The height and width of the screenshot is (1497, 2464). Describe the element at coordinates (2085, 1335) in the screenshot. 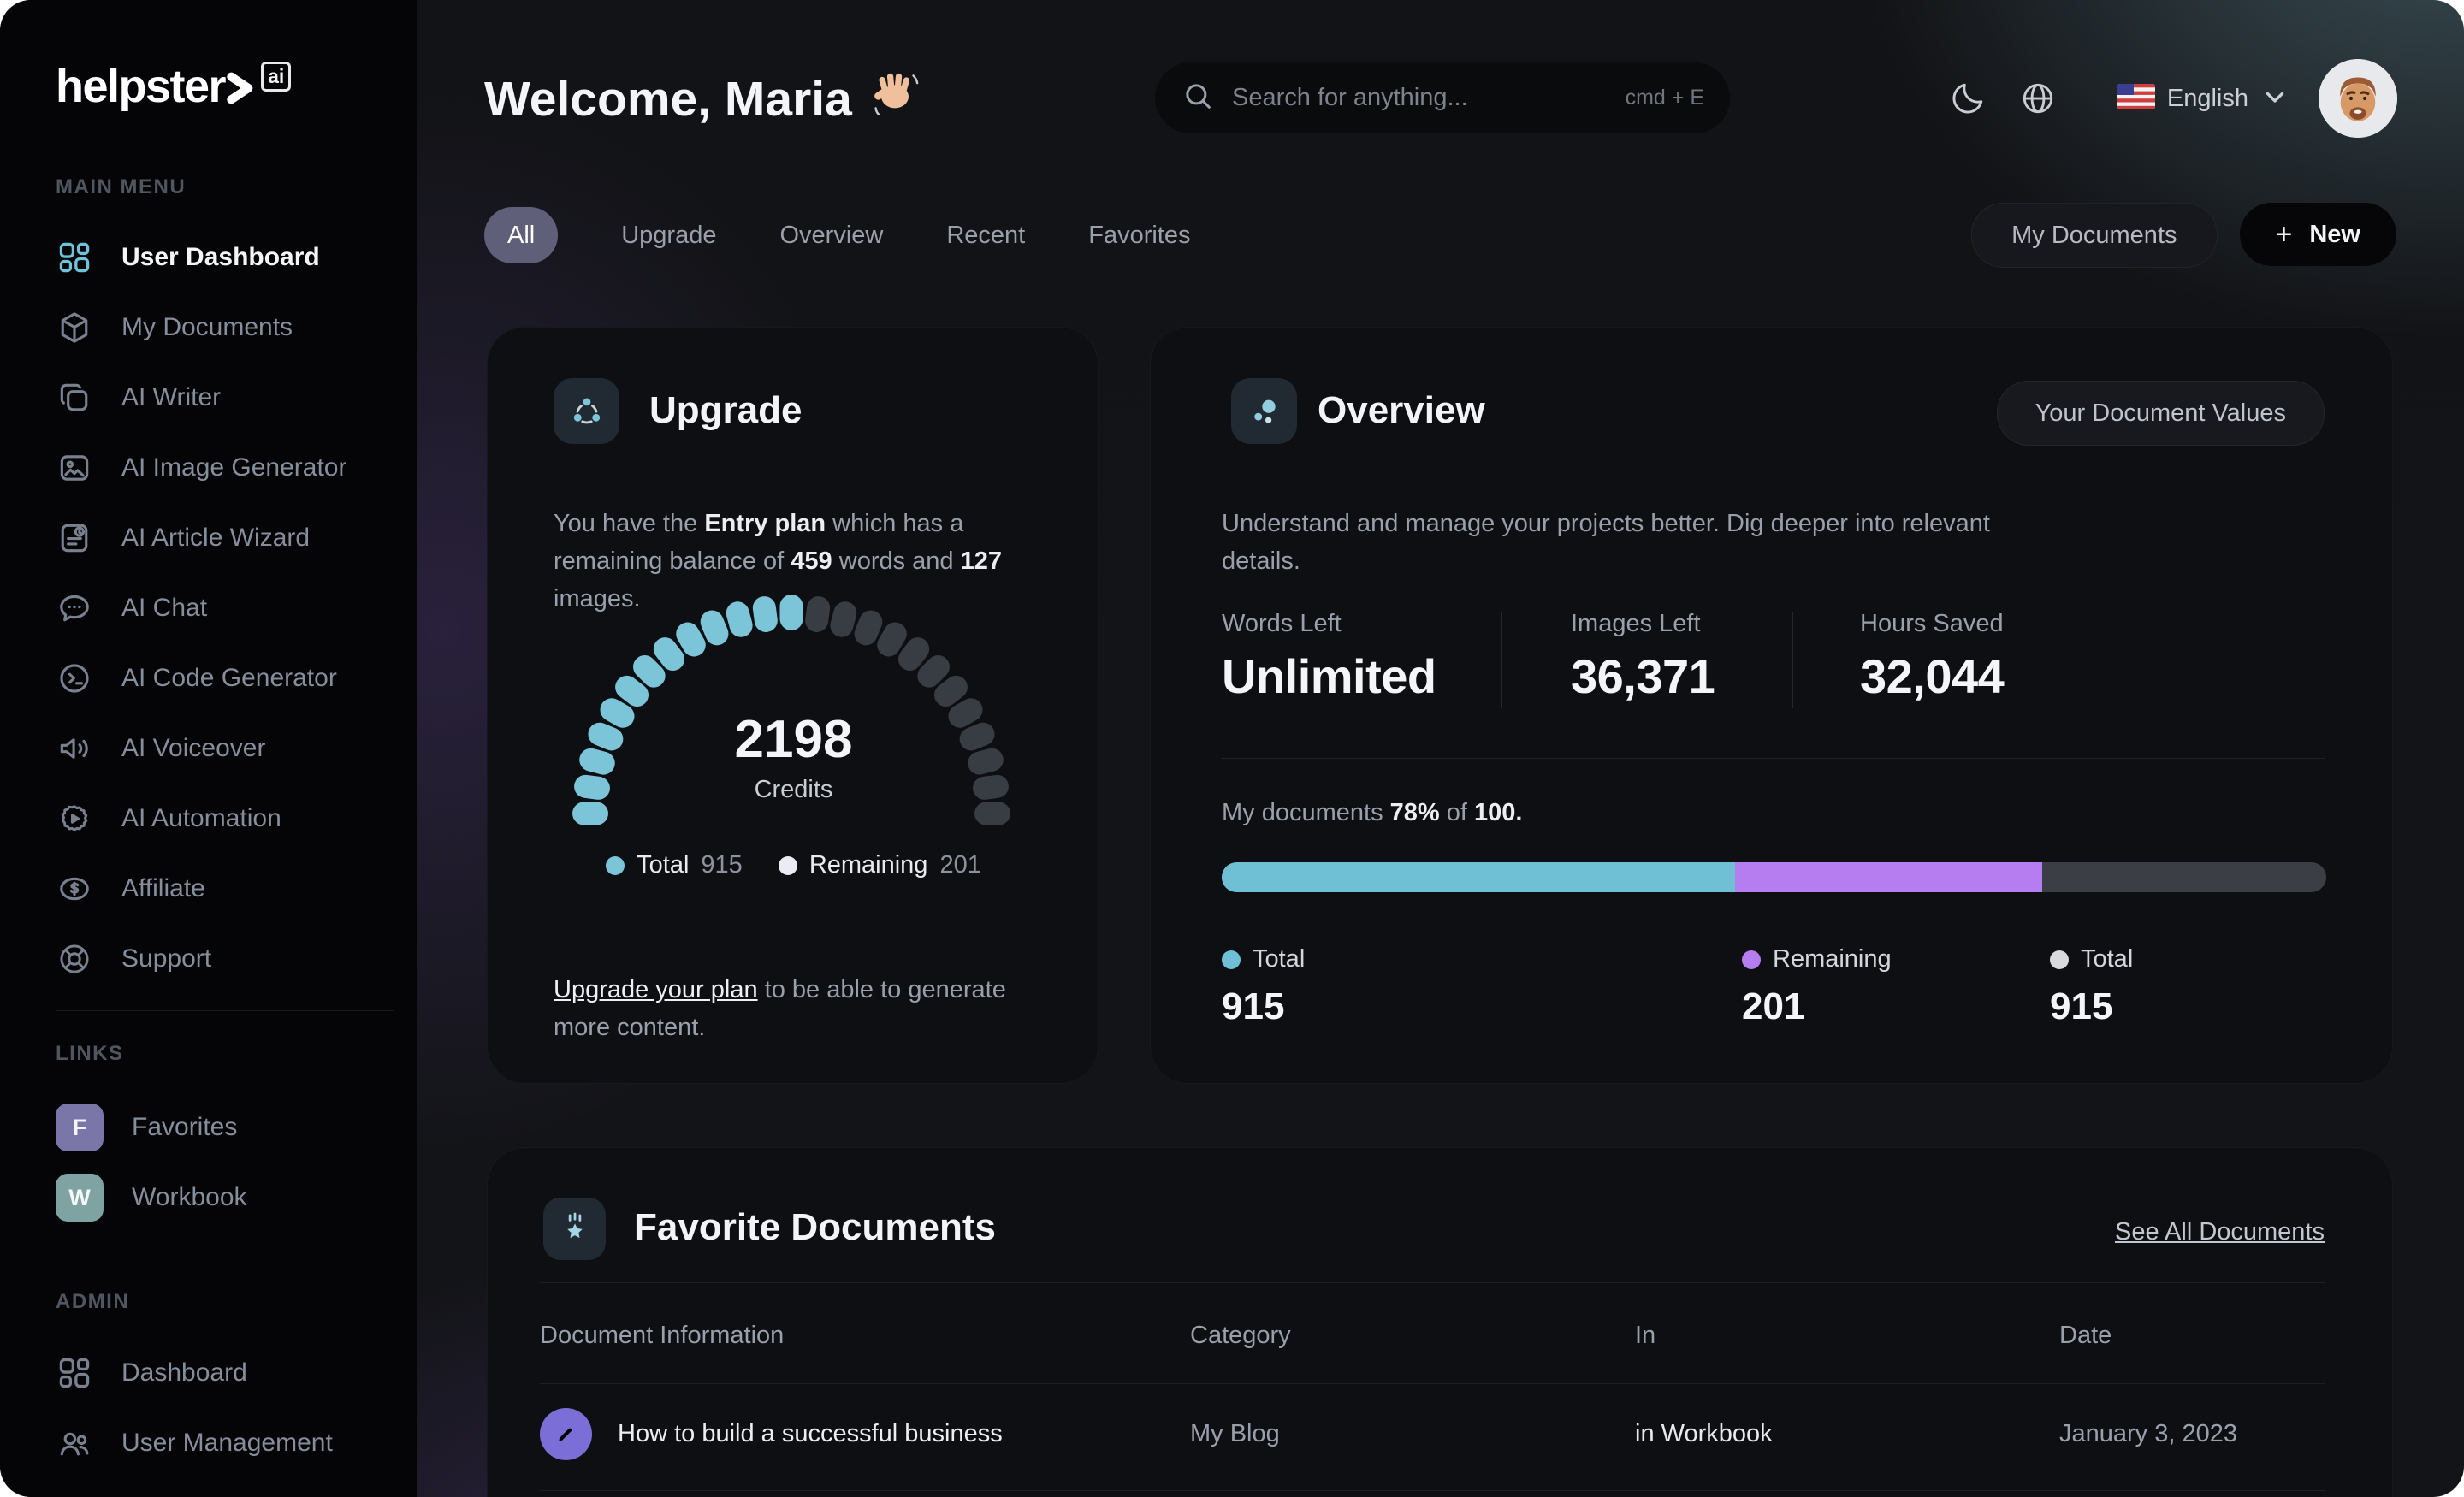

I see `column-header-date: Date` at that location.